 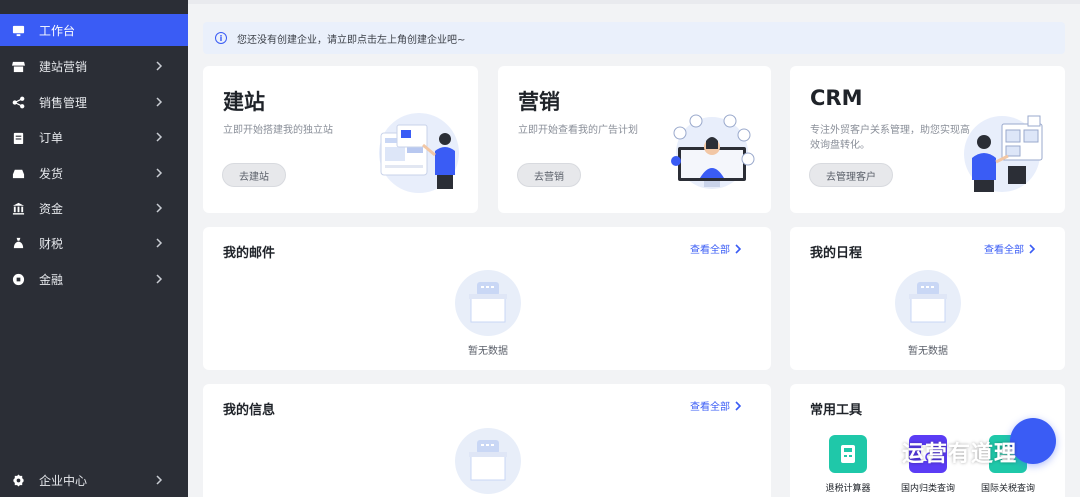 I want to click on card-title: CRM, so click(x=836, y=98).